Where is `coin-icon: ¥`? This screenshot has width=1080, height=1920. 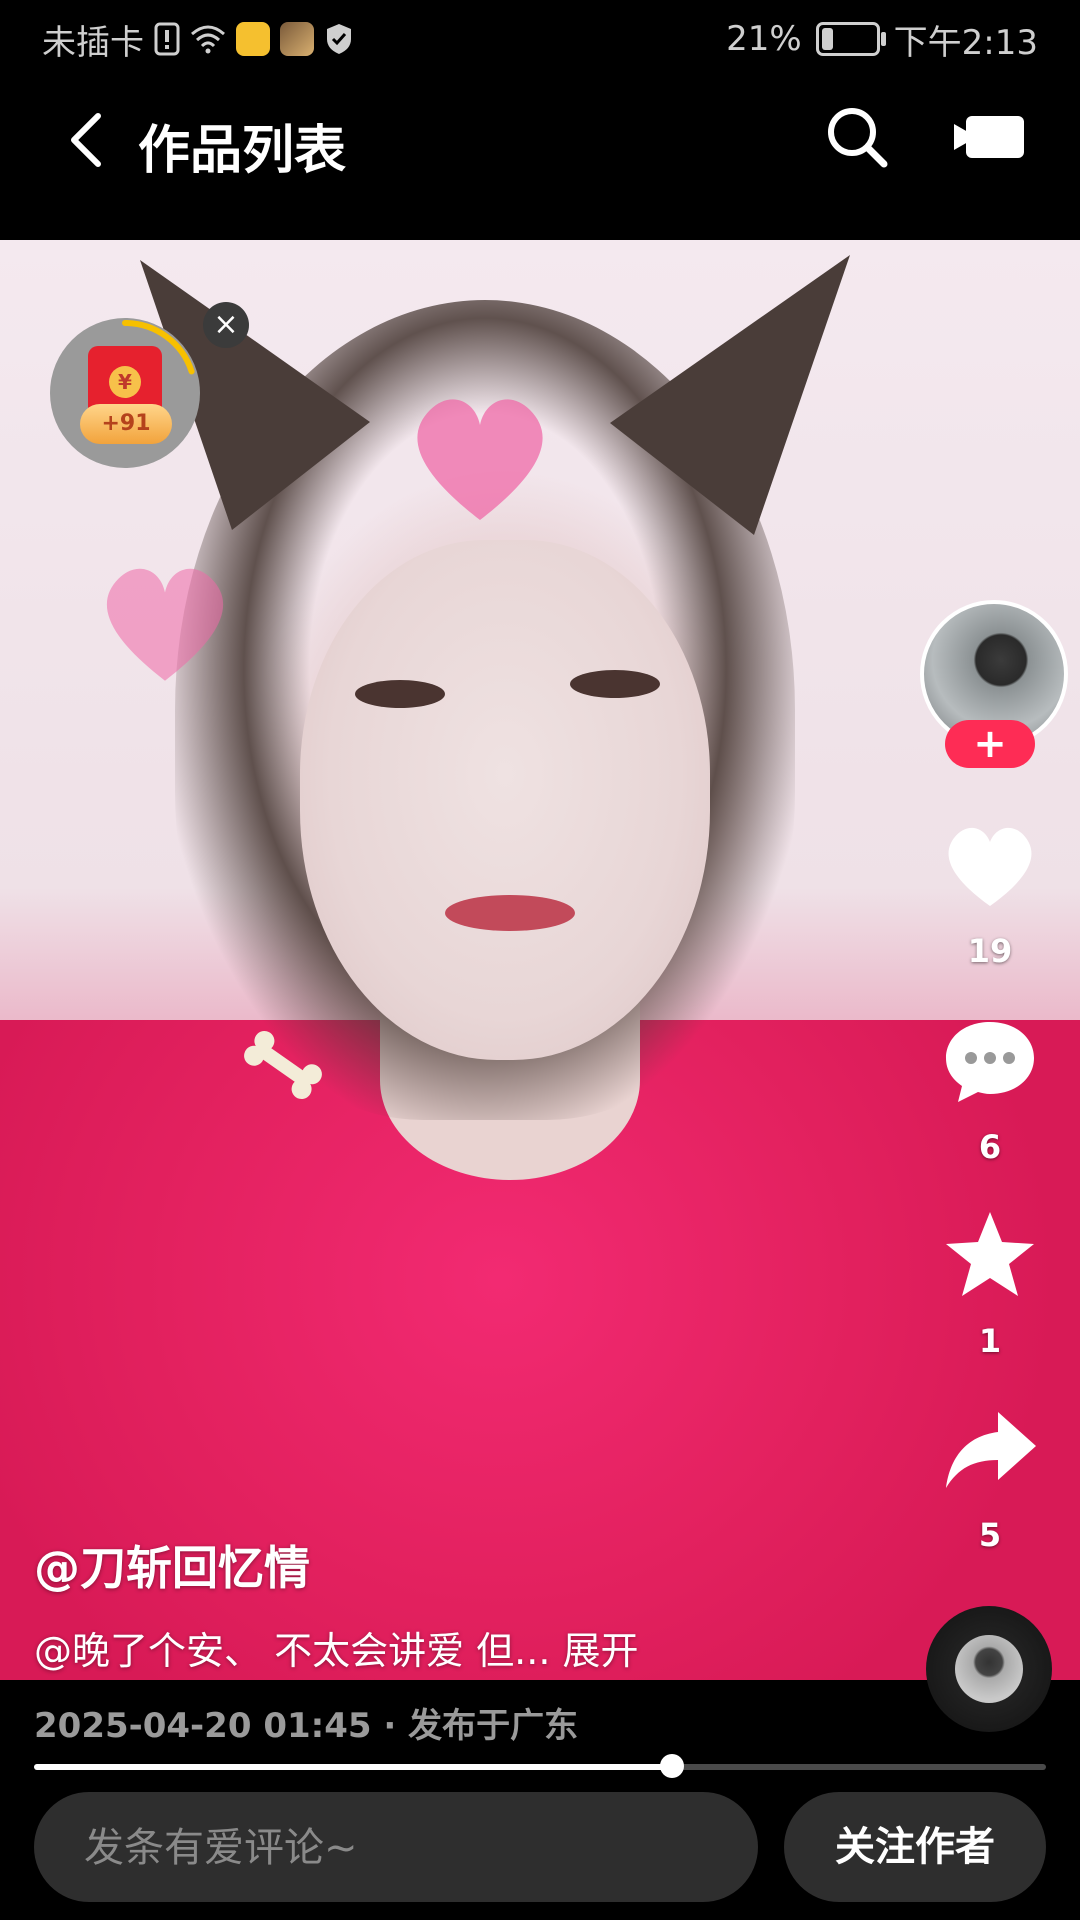 coin-icon: ¥ is located at coordinates (125, 382).